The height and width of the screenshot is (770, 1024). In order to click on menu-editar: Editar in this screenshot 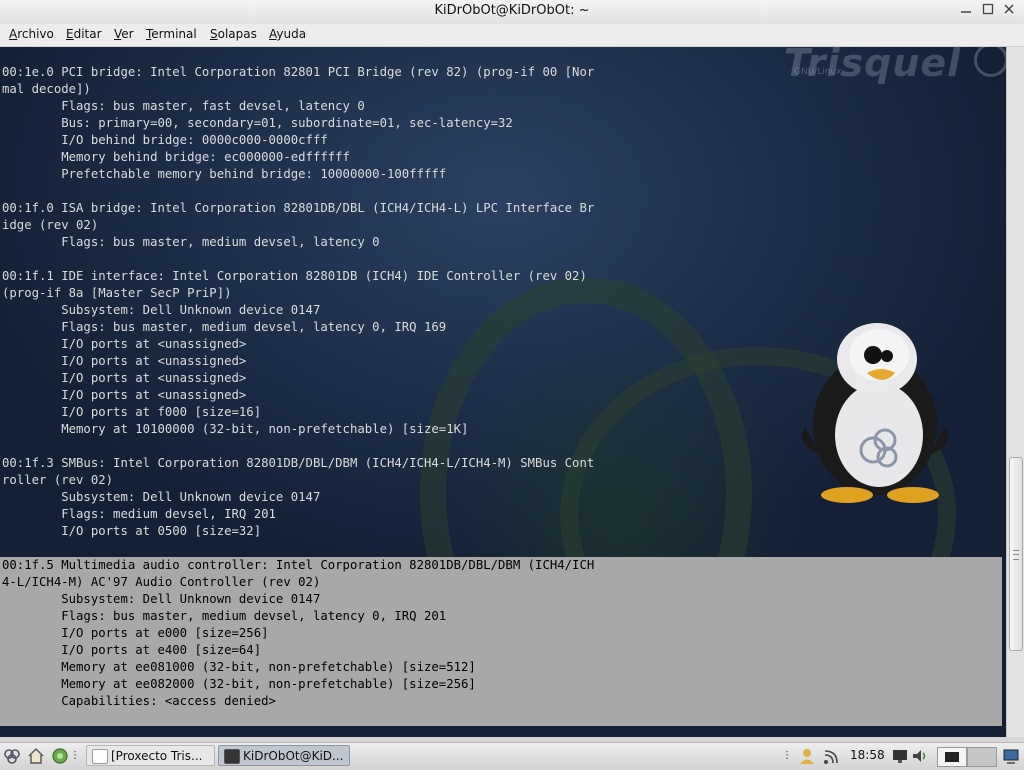, I will do `click(84, 34)`.